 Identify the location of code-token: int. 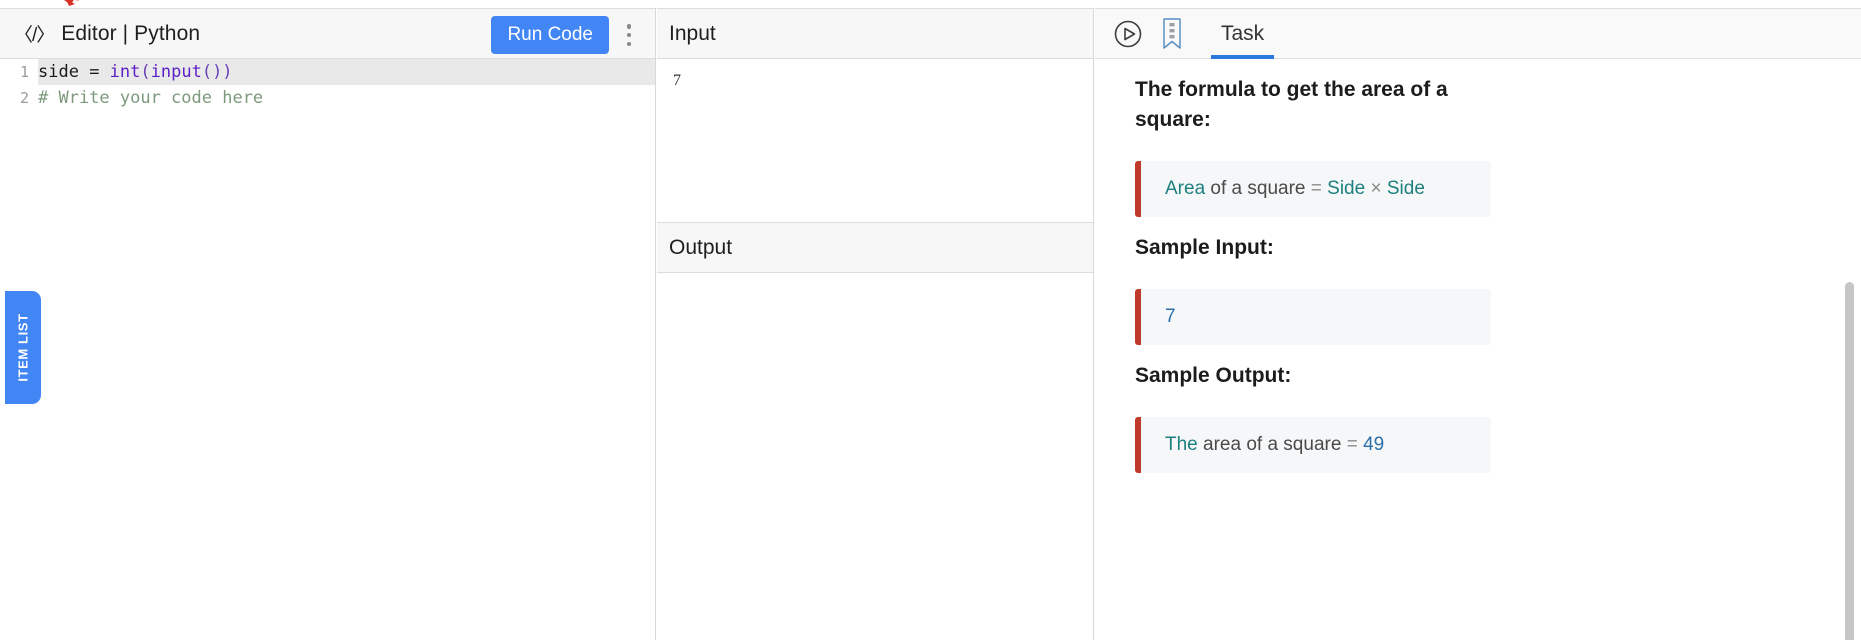
(125, 72).